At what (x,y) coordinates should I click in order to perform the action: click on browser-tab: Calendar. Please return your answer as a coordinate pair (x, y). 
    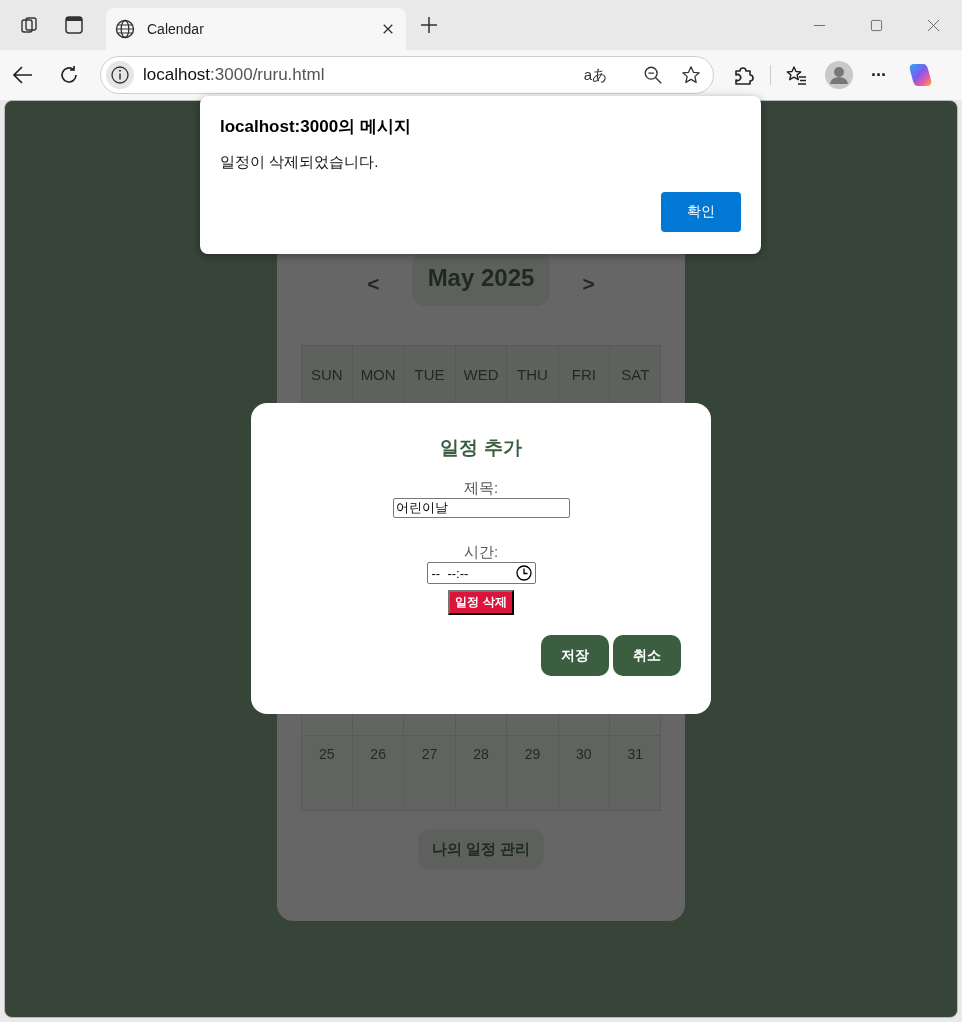
    Looking at the image, I should click on (256, 29).